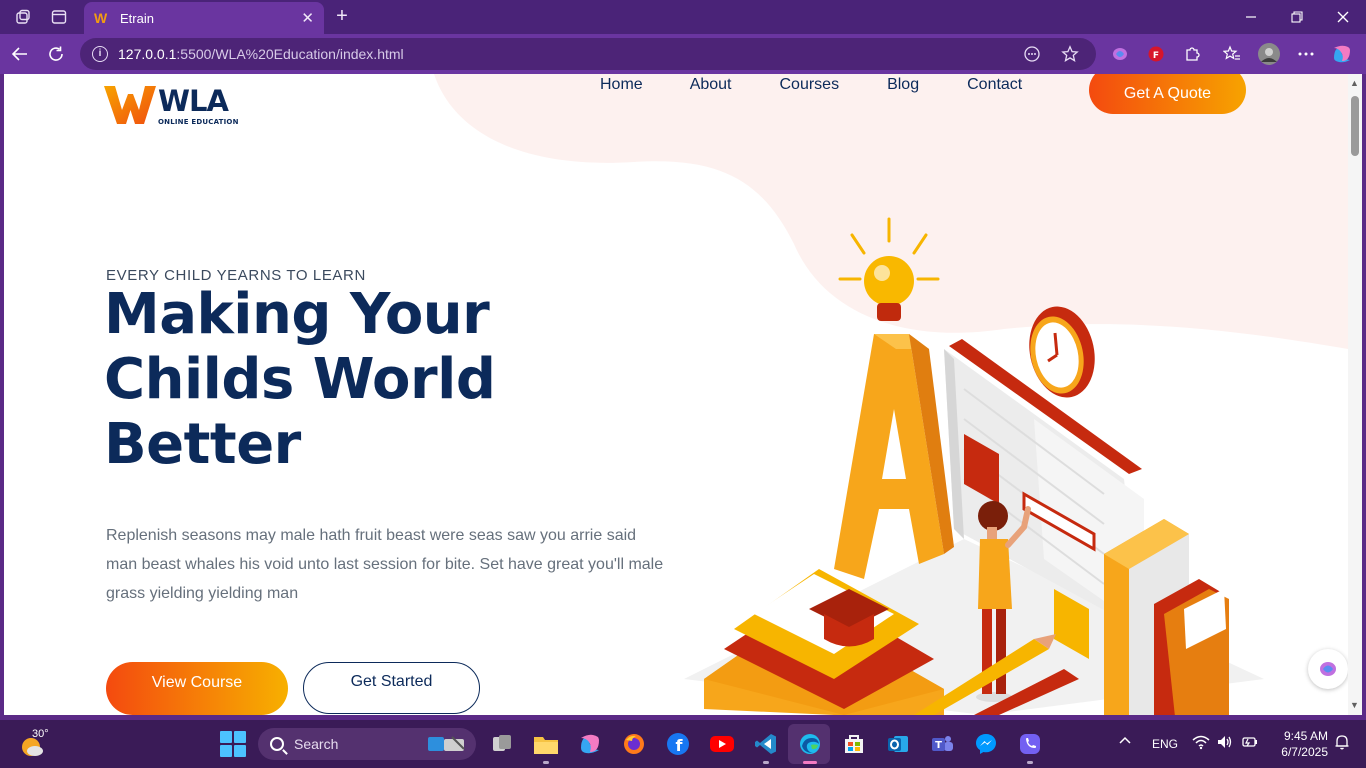 Image resolution: width=1366 pixels, height=768 pixels. Describe the element at coordinates (1165, 744) in the screenshot. I see `language-indicator: ENG` at that location.